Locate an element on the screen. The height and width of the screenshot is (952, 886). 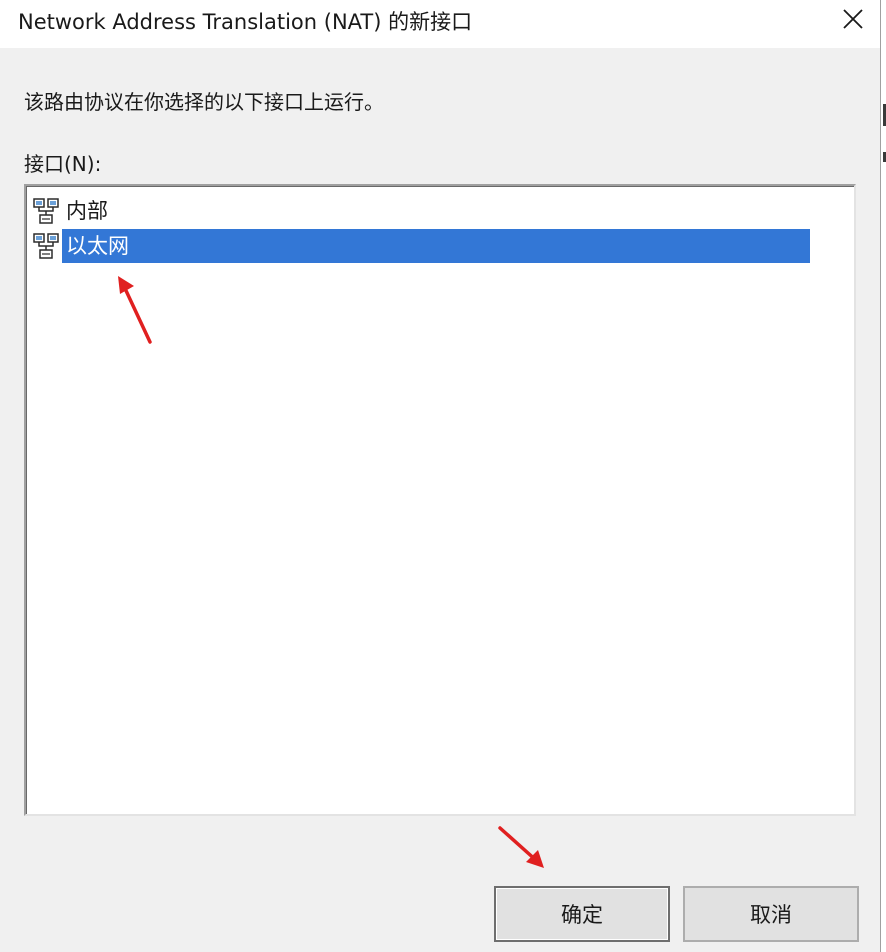
window-title: Network Address Translation (NAT) 的新接口 is located at coordinates (245, 22).